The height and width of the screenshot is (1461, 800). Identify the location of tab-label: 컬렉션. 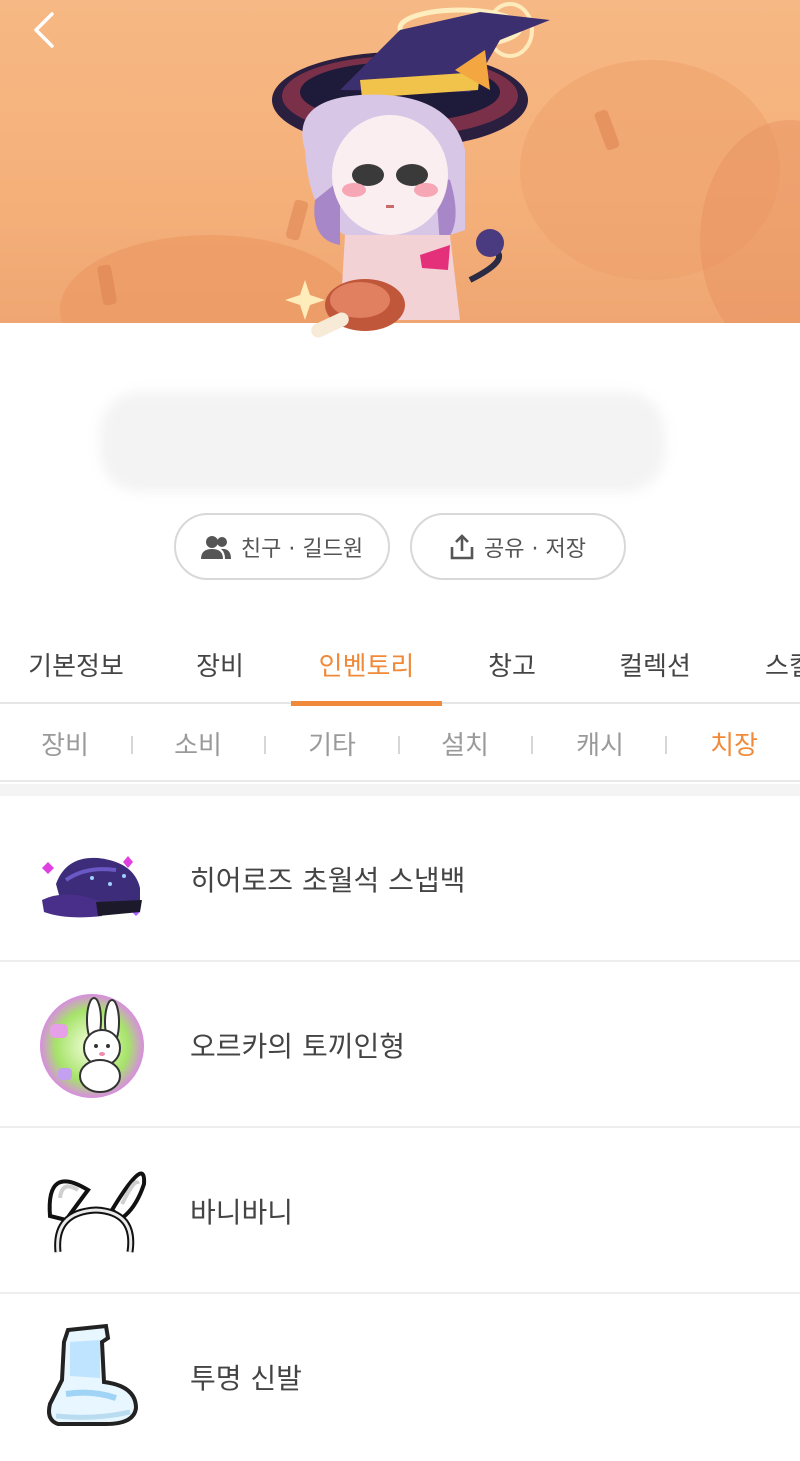
(655, 667).